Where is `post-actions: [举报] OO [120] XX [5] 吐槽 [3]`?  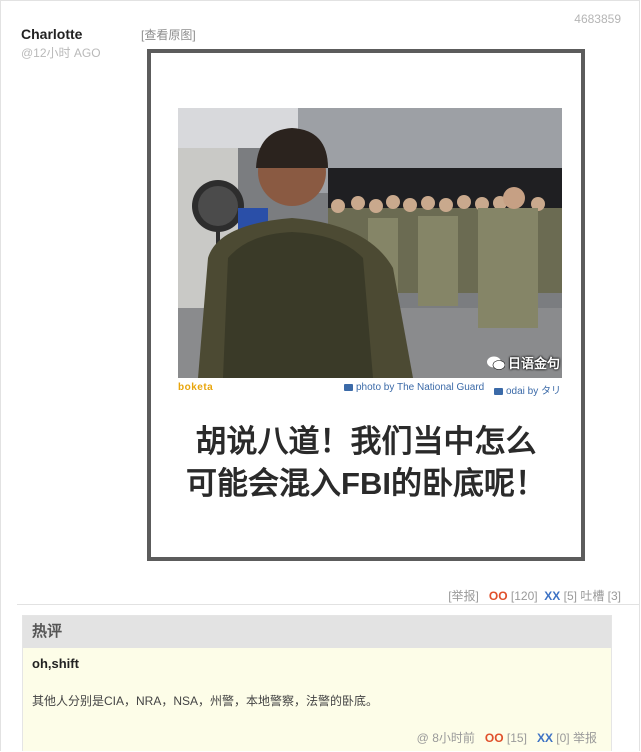 post-actions: [举报] OO [120] XX [5] 吐槽 [3] is located at coordinates (534, 595).